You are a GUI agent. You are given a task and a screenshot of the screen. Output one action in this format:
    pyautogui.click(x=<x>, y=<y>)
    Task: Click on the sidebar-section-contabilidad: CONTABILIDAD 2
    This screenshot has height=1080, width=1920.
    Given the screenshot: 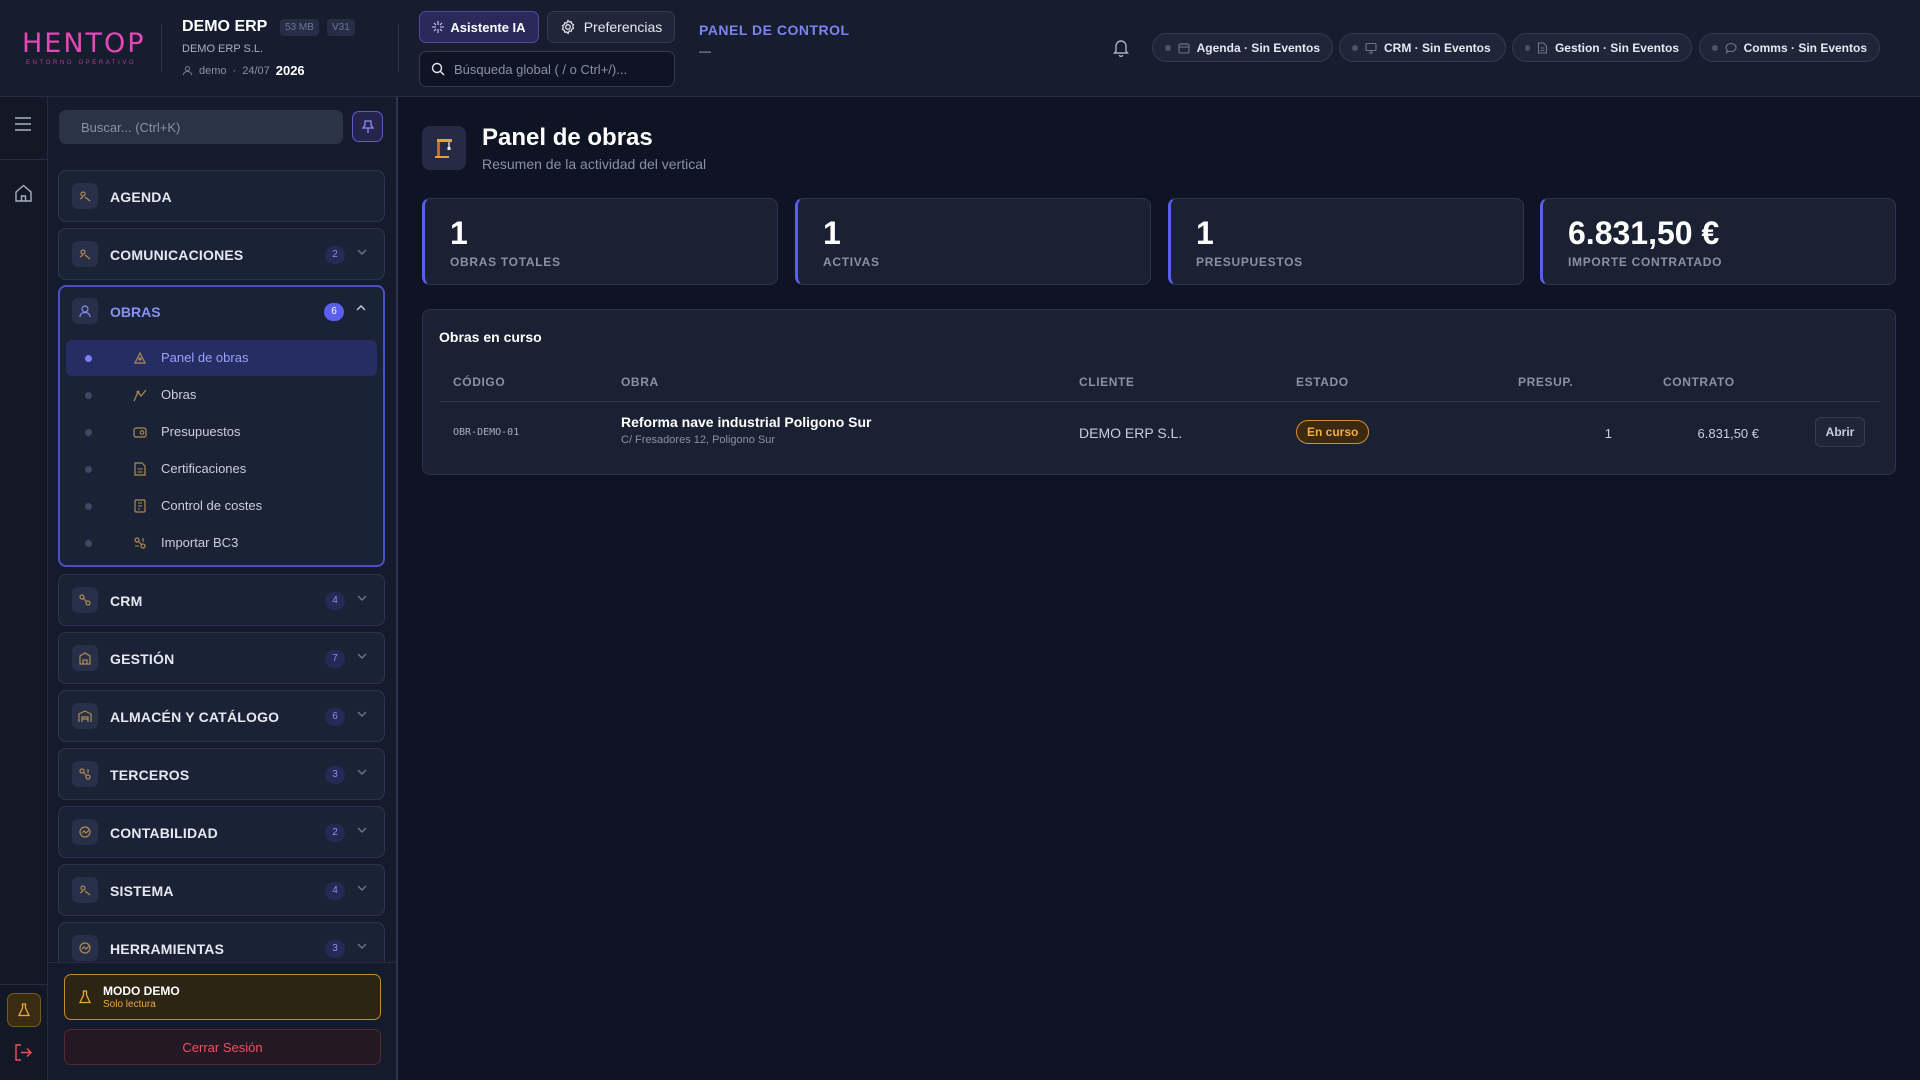 What is the action you would take?
    pyautogui.click(x=221, y=832)
    